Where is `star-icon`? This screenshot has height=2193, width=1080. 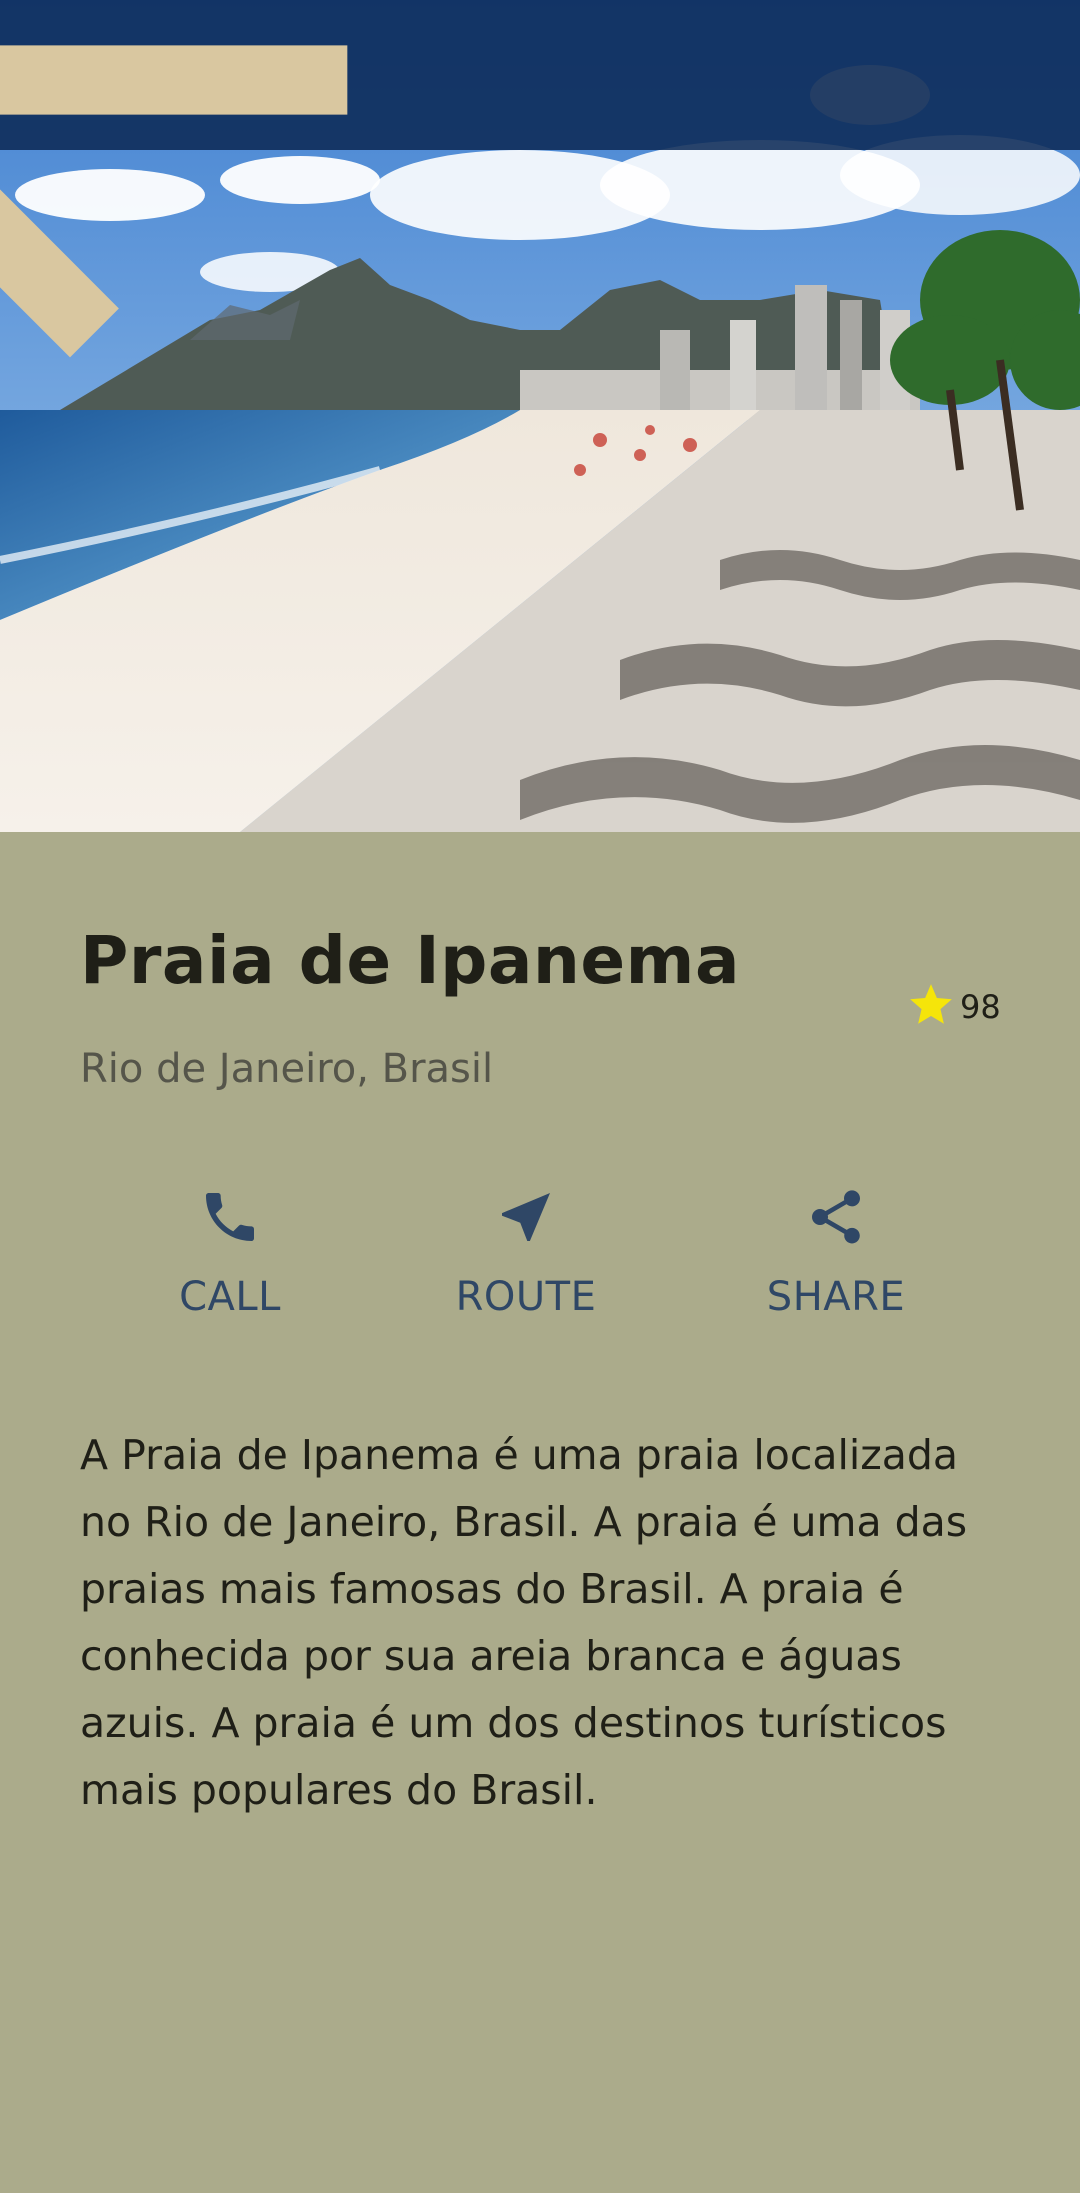 star-icon is located at coordinates (931, 1007).